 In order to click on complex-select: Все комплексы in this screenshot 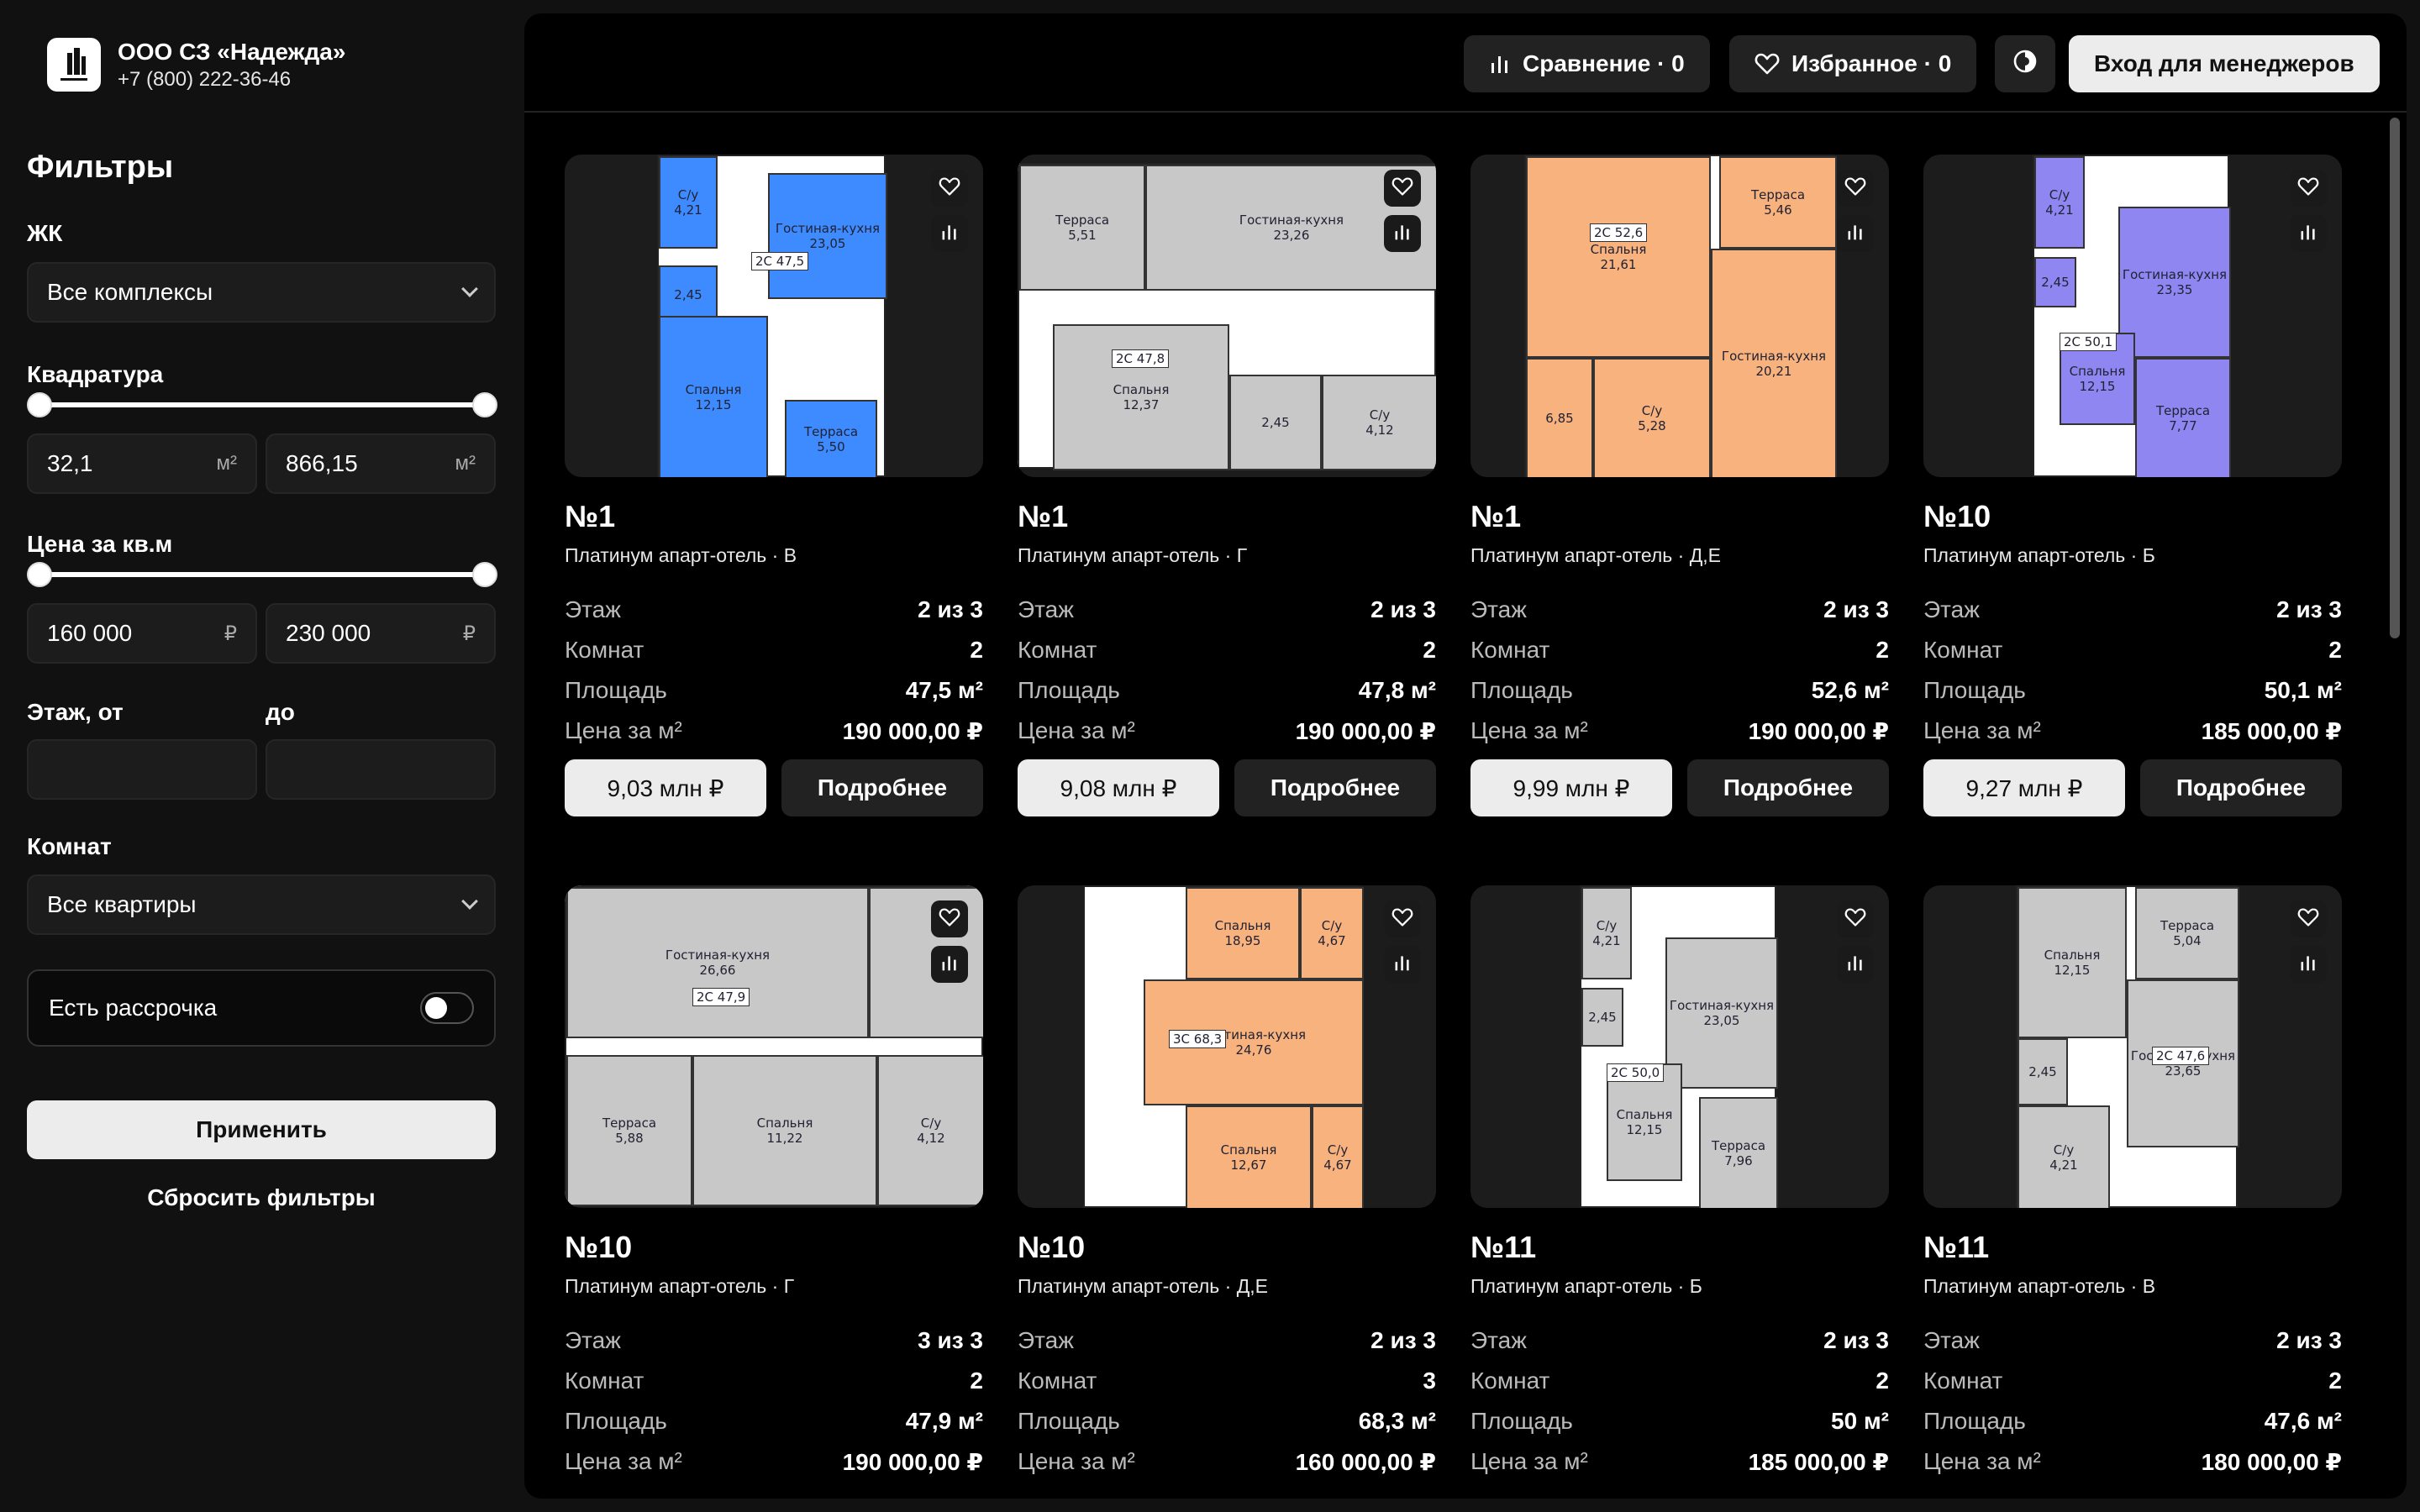, I will do `click(261, 292)`.